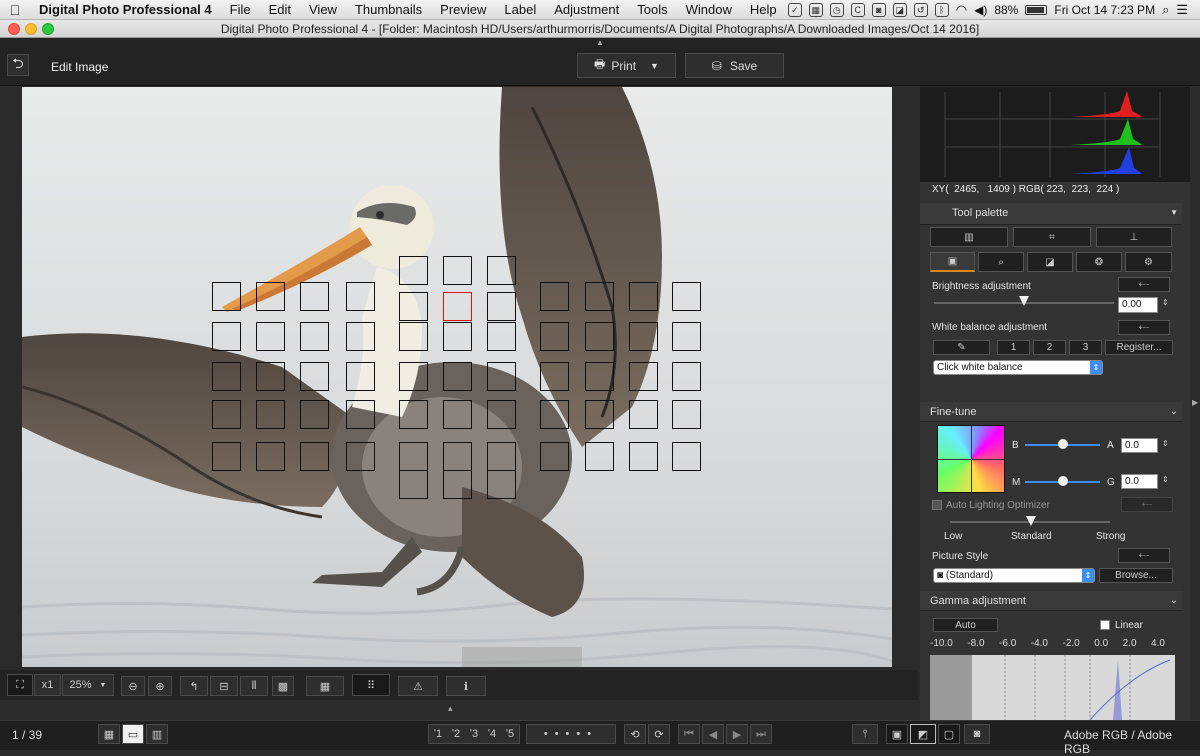 The width and height of the screenshot is (1200, 756). Describe the element at coordinates (438, 734) in the screenshot. I see `rating-1: ʹ1` at that location.